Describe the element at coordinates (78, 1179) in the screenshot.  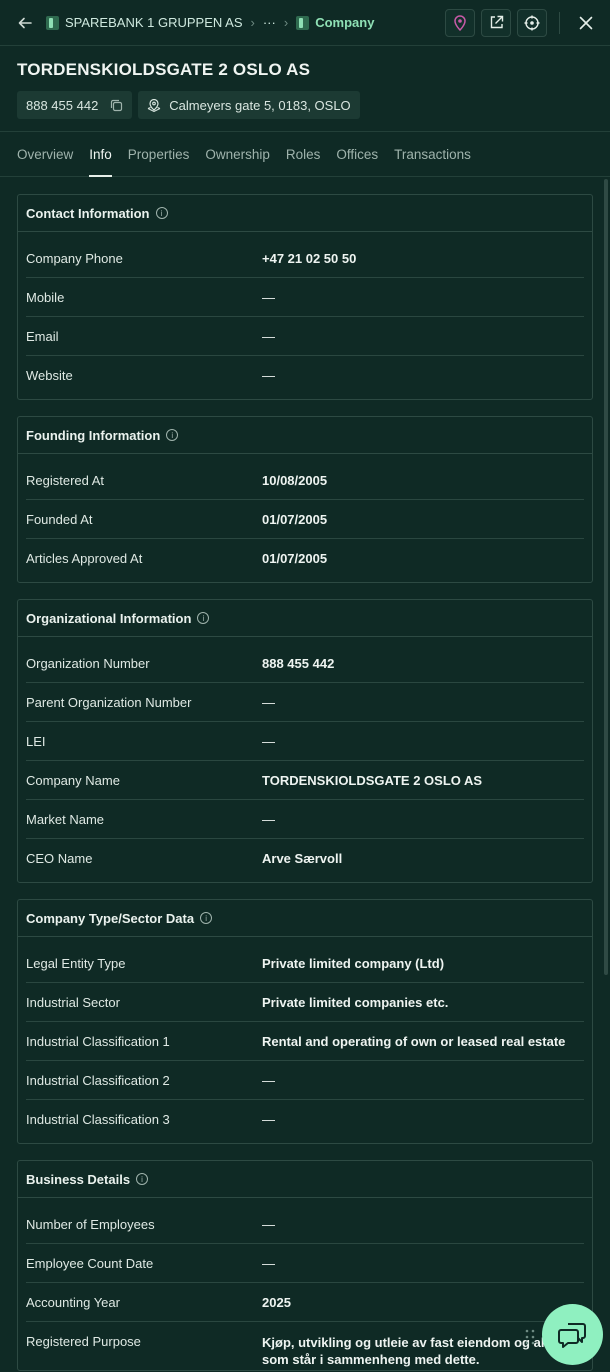
I see `card-title: Business Details` at that location.